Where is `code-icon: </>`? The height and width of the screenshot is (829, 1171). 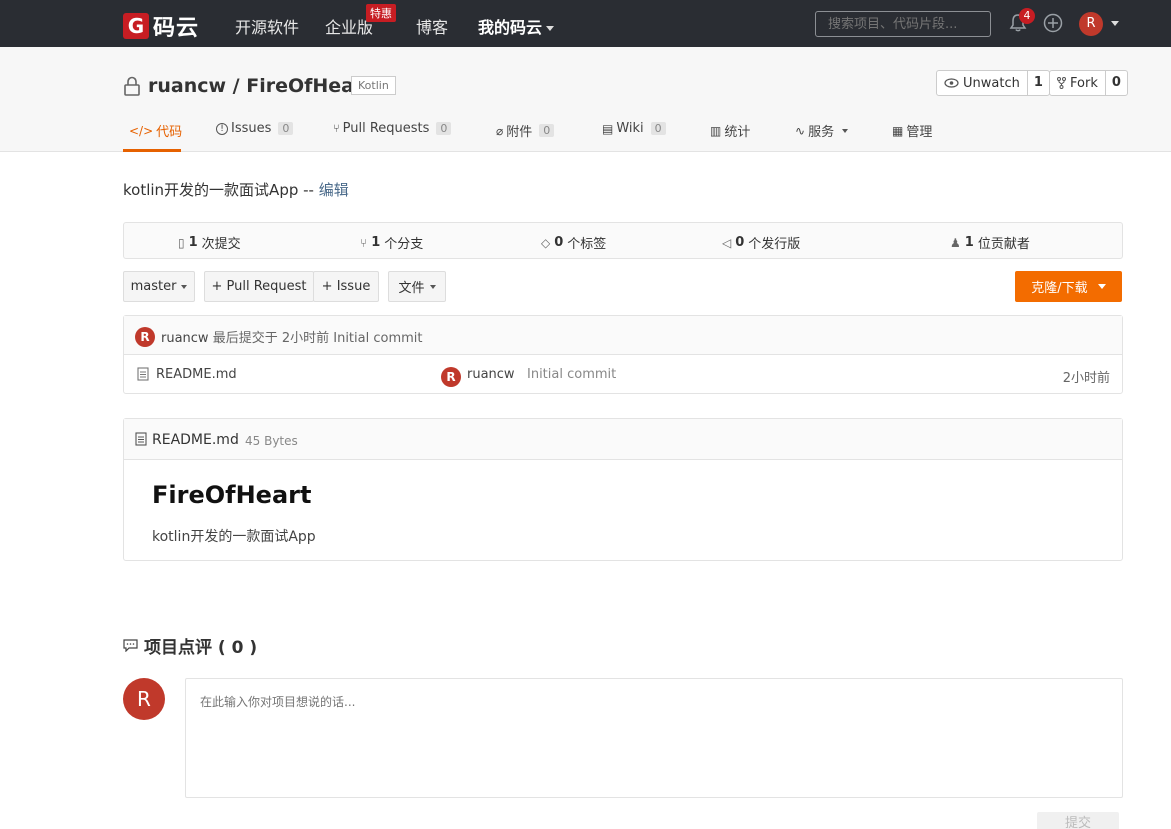
code-icon: </> is located at coordinates (141, 130).